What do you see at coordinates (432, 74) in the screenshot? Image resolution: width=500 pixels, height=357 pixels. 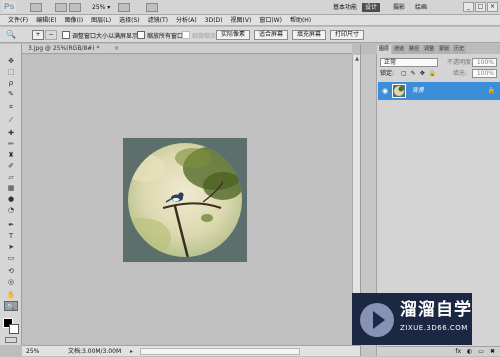 I see `lock-all-icon: 🔒` at bounding box center [432, 74].